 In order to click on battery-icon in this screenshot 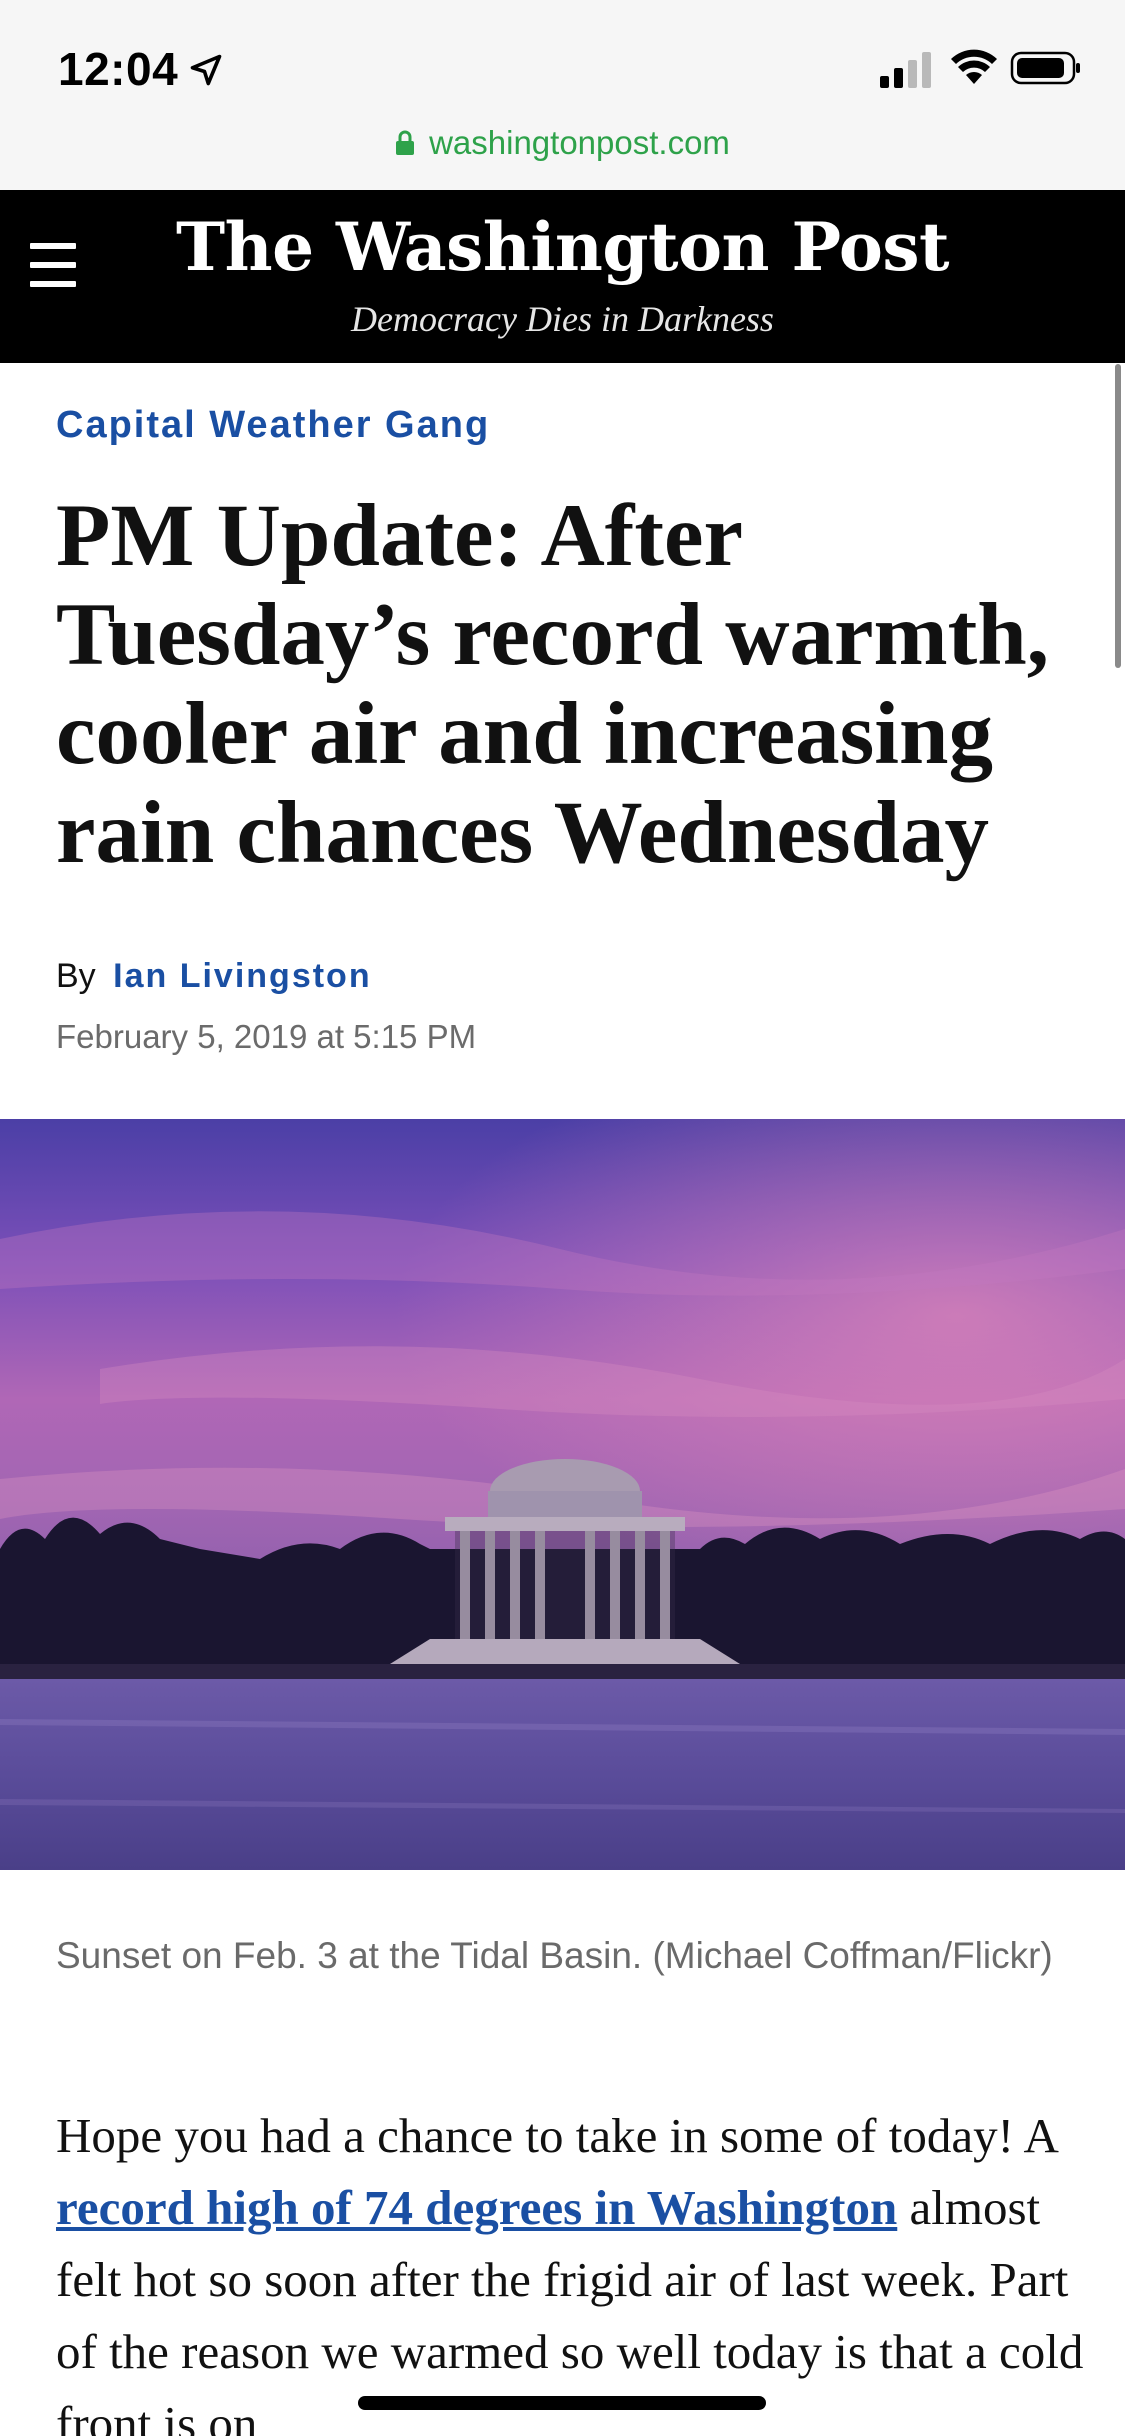, I will do `click(1045, 68)`.